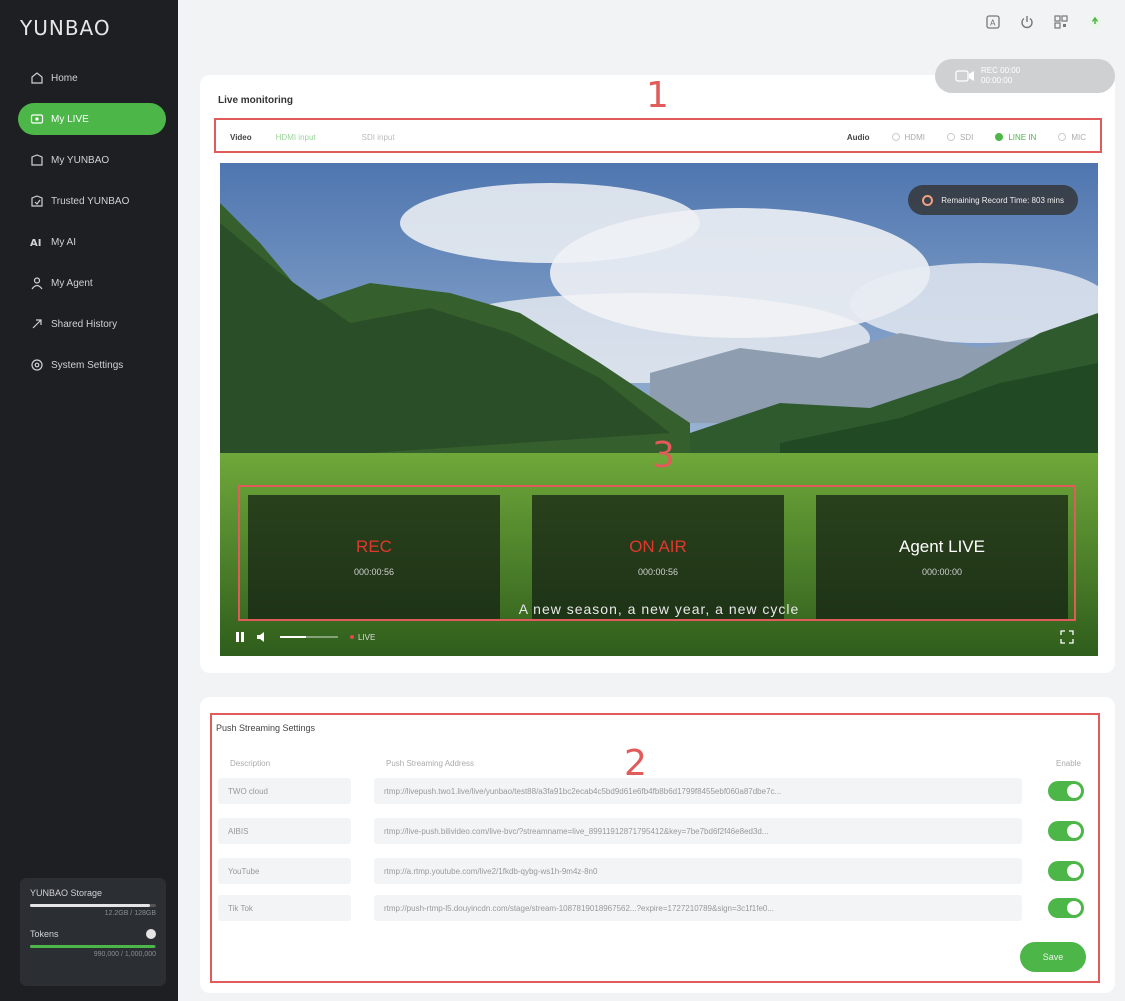 The width and height of the screenshot is (1125, 1001). Describe the element at coordinates (1002, 200) in the screenshot. I see `remaining-record-text: Remaining Record Time: 803 mins` at that location.